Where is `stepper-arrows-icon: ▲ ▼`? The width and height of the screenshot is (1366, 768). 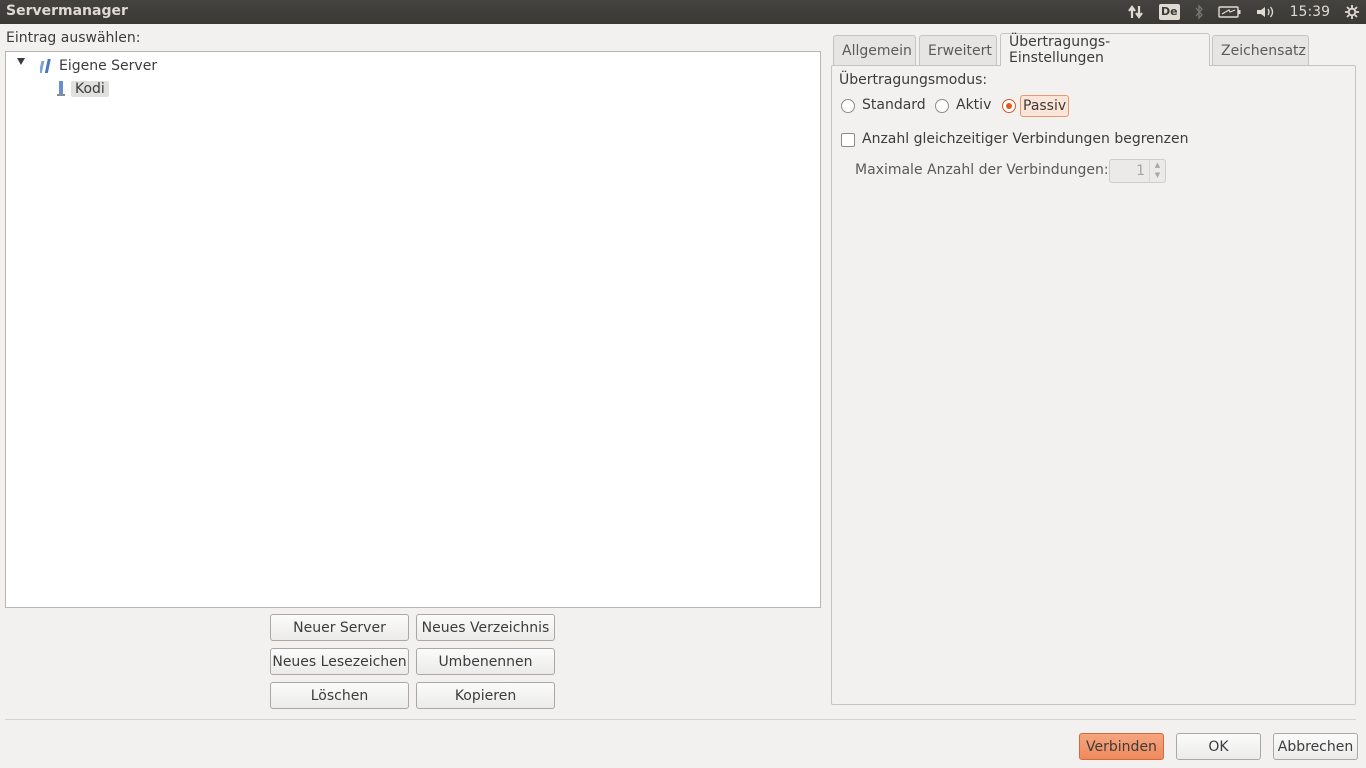
stepper-arrows-icon: ▲ ▼ is located at coordinates (1157, 171).